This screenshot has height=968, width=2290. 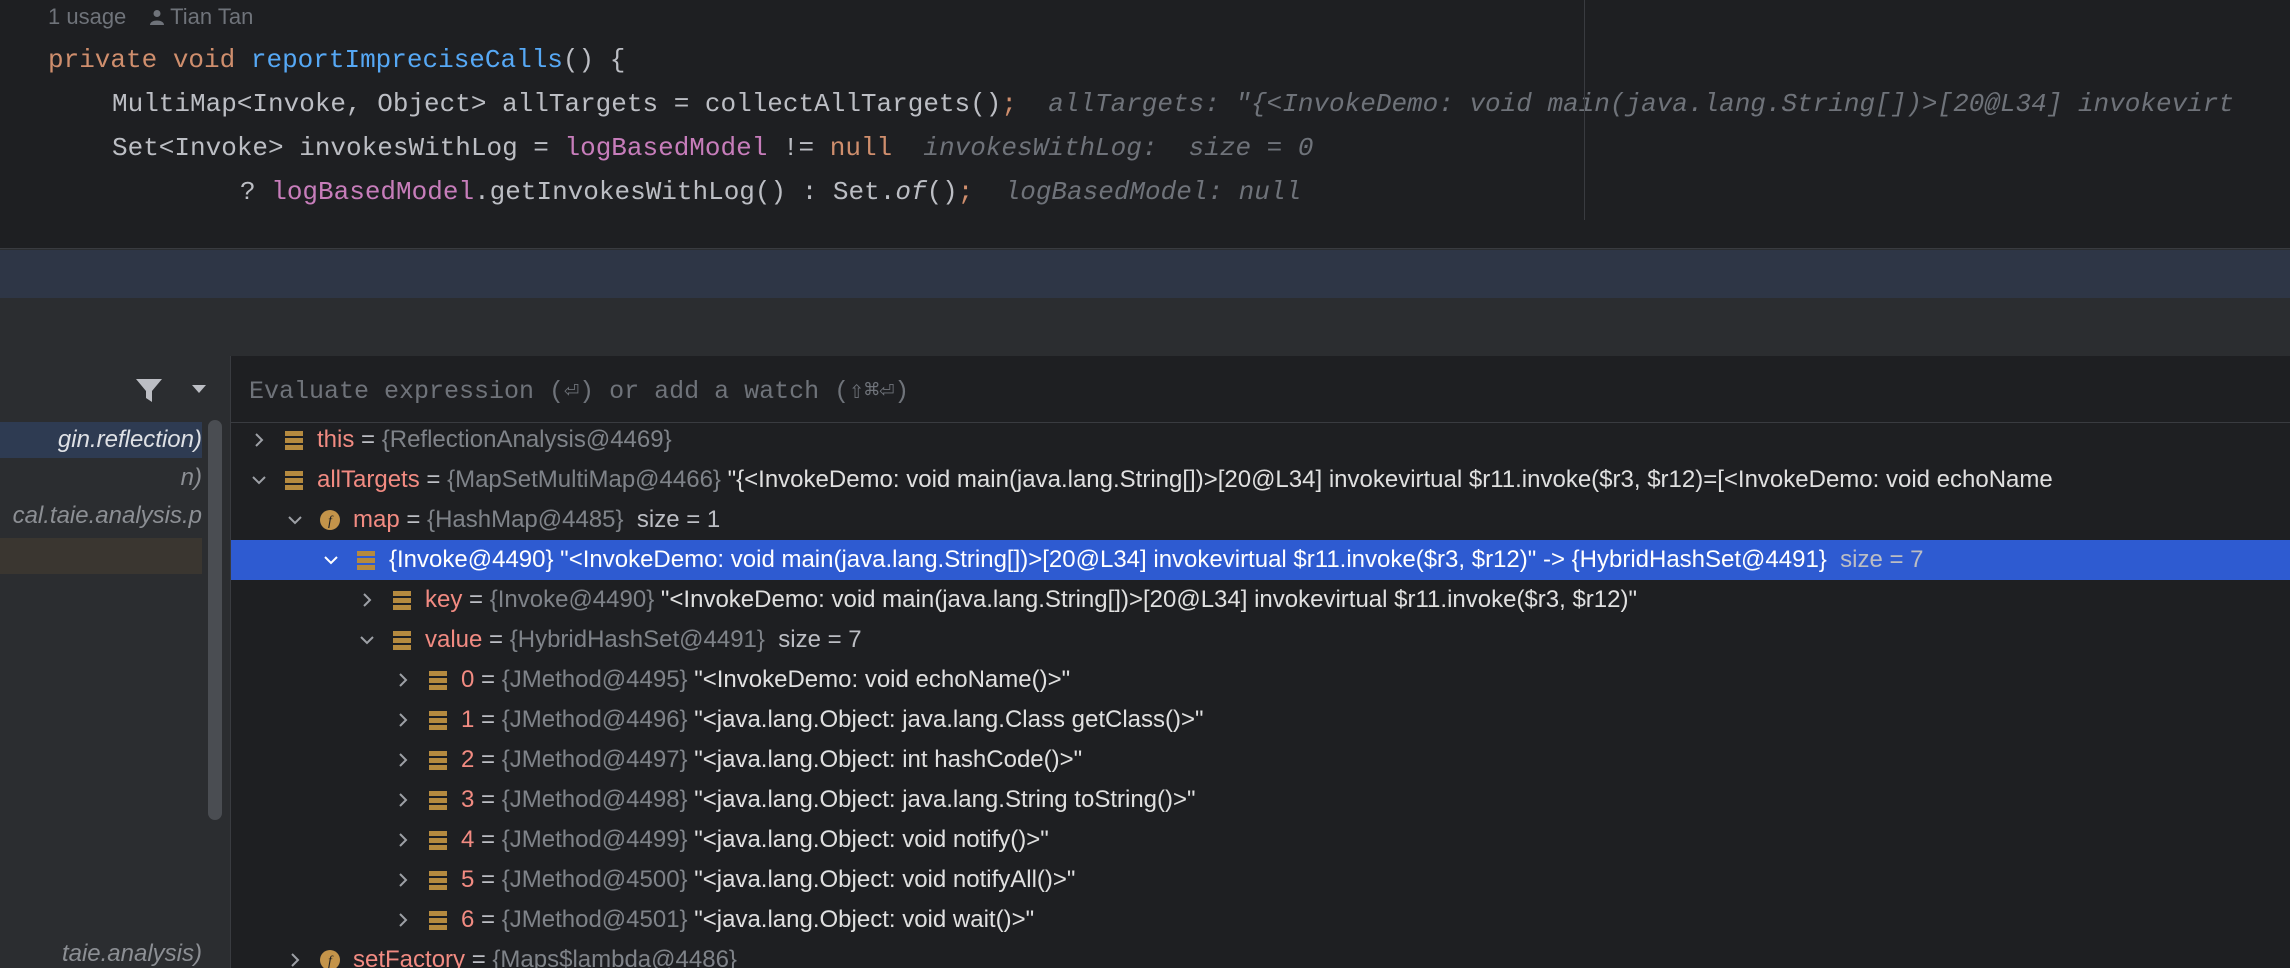 What do you see at coordinates (87, 16) in the screenshot?
I see `usage-count: 1 usage` at bounding box center [87, 16].